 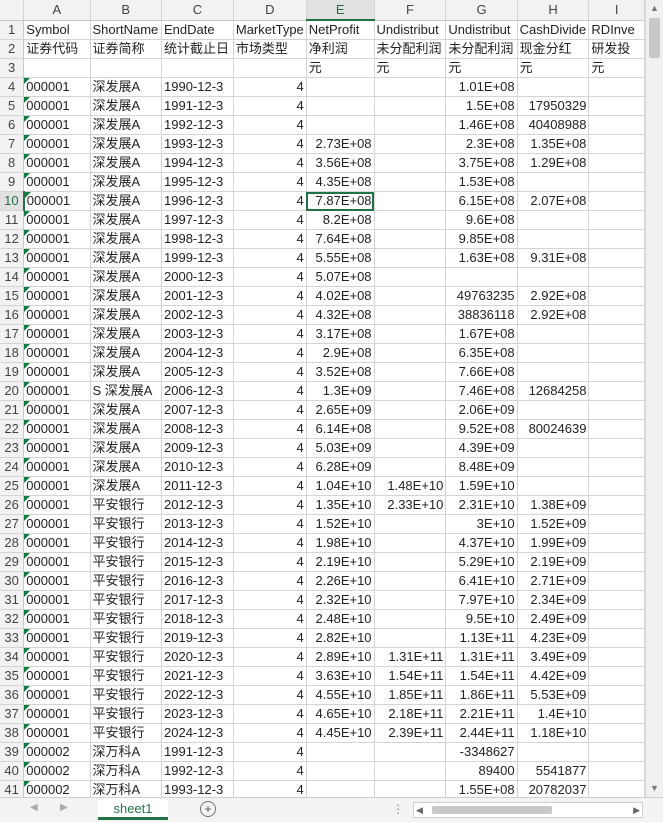 I want to click on cell-D31: 4, so click(x=270, y=600).